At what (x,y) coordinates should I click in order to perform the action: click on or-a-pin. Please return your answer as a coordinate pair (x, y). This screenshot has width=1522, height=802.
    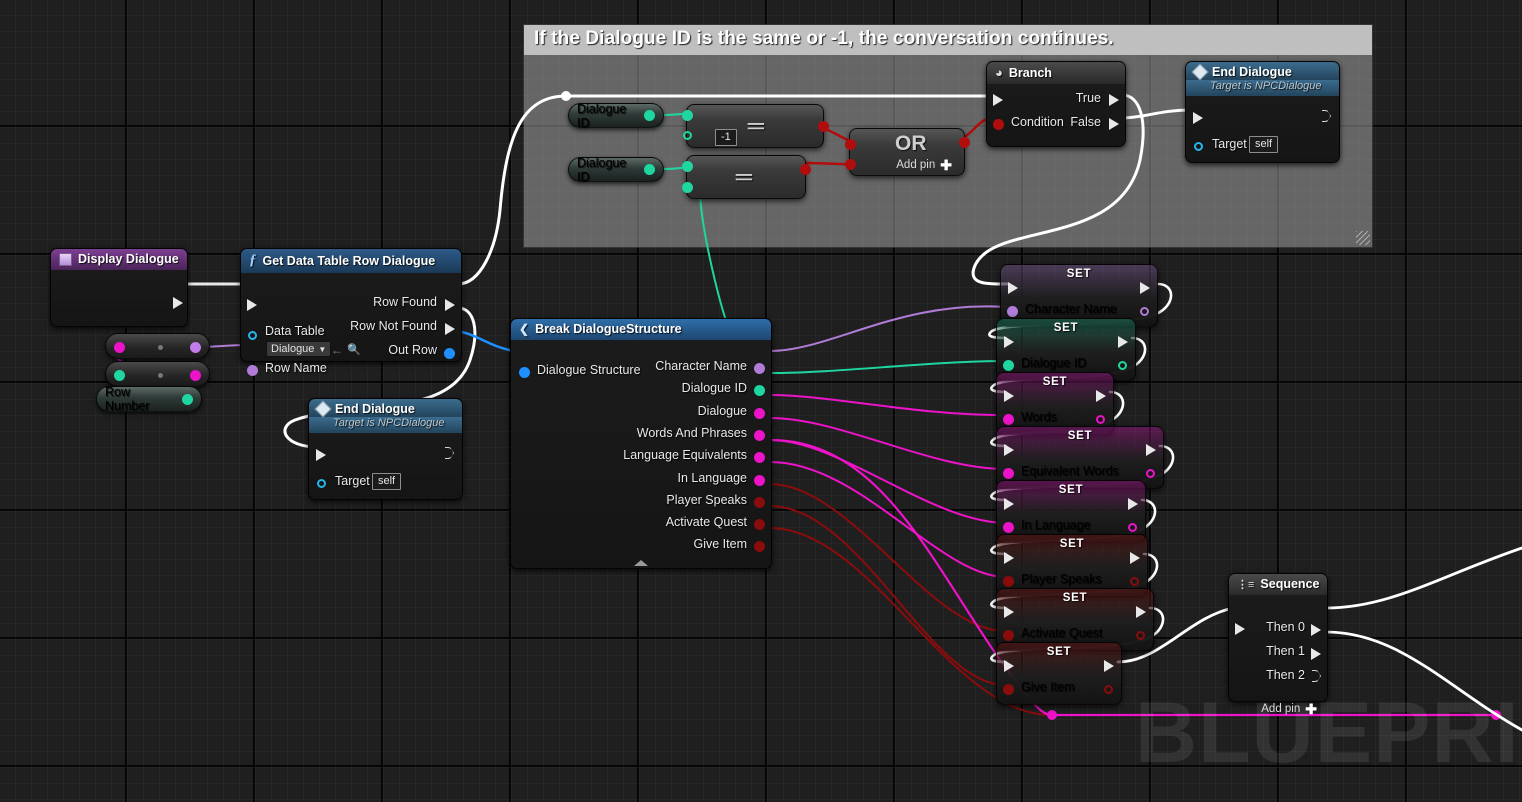
    Looking at the image, I should click on (850, 144).